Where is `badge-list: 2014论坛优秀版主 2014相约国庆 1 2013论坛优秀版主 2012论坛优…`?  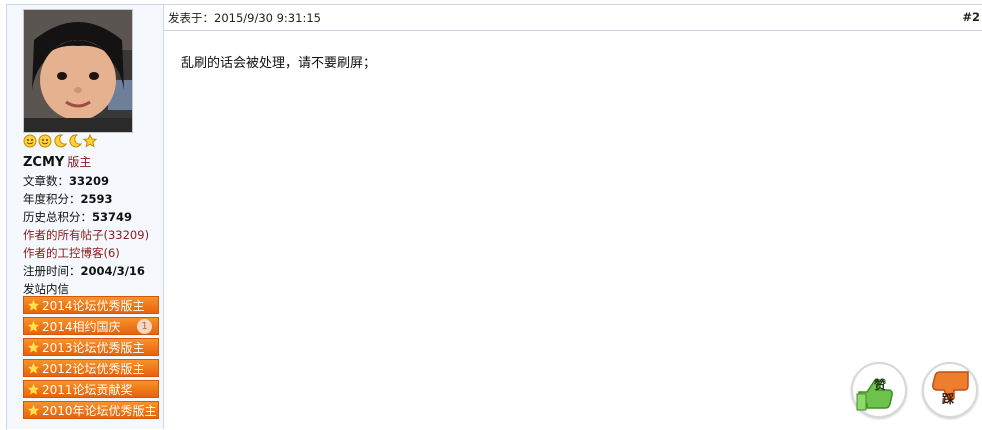 badge-list: 2014论坛优秀版主 2014相约国庆 1 2013论坛优秀版主 2012论坛优… is located at coordinates (91, 359).